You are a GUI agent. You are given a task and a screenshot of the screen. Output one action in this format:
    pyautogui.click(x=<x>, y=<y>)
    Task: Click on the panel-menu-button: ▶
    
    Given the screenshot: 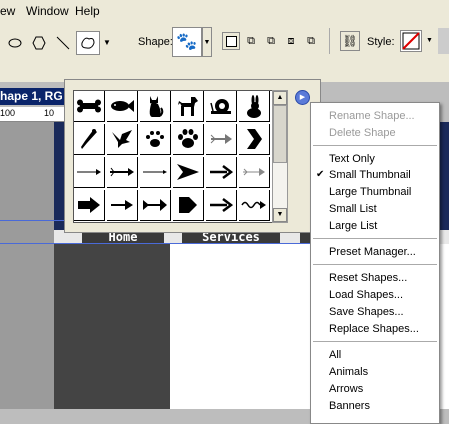 What is the action you would take?
    pyautogui.click(x=302, y=97)
    